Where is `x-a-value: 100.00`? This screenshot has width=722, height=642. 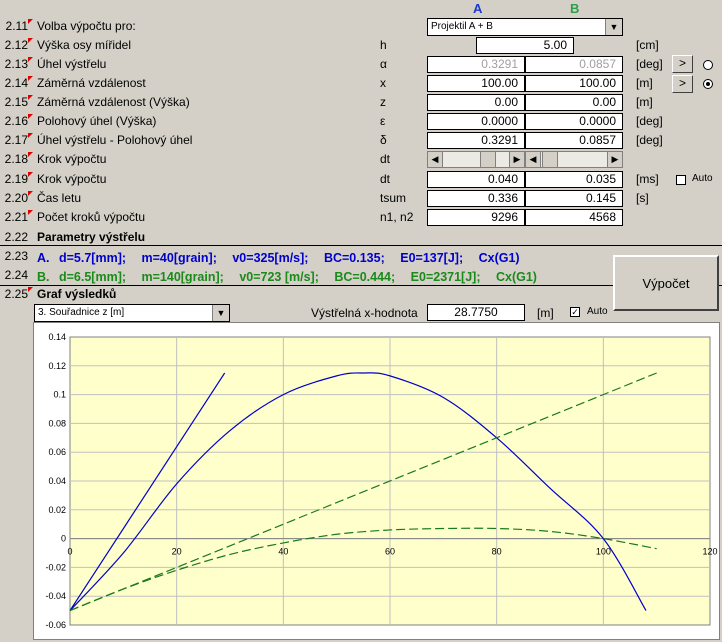 x-a-value: 100.00 is located at coordinates (476, 83).